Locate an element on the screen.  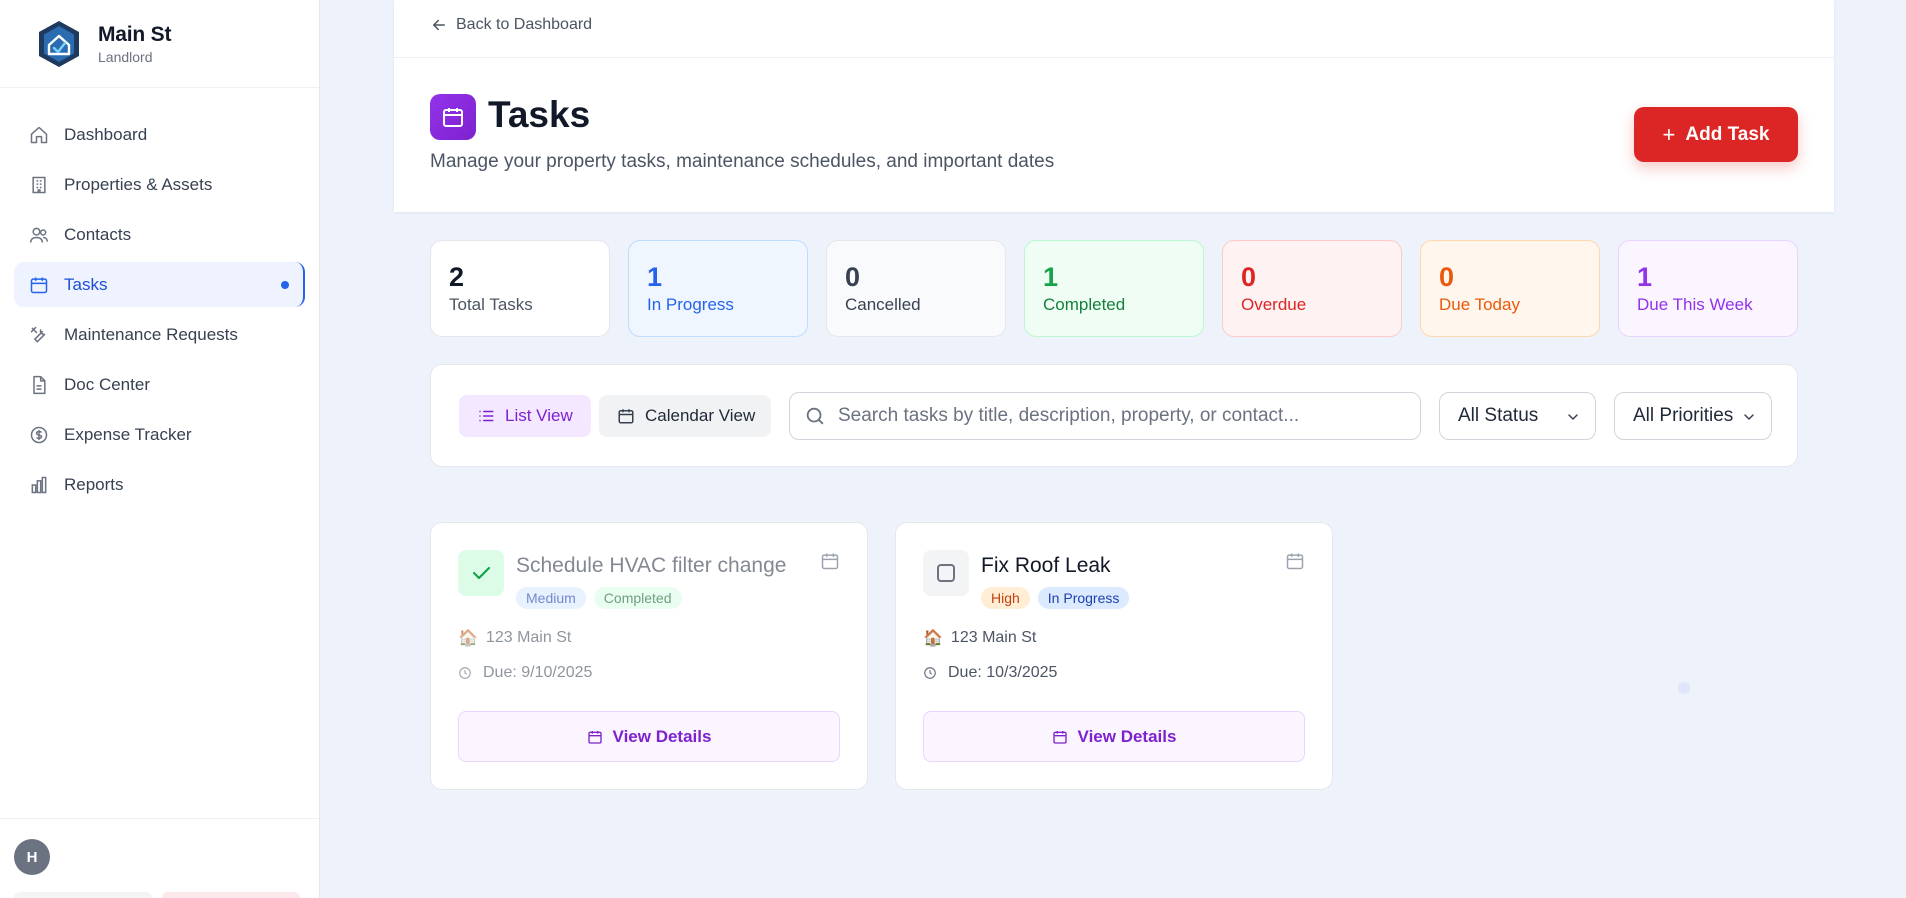
footer-button-logout is located at coordinates (231, 895).